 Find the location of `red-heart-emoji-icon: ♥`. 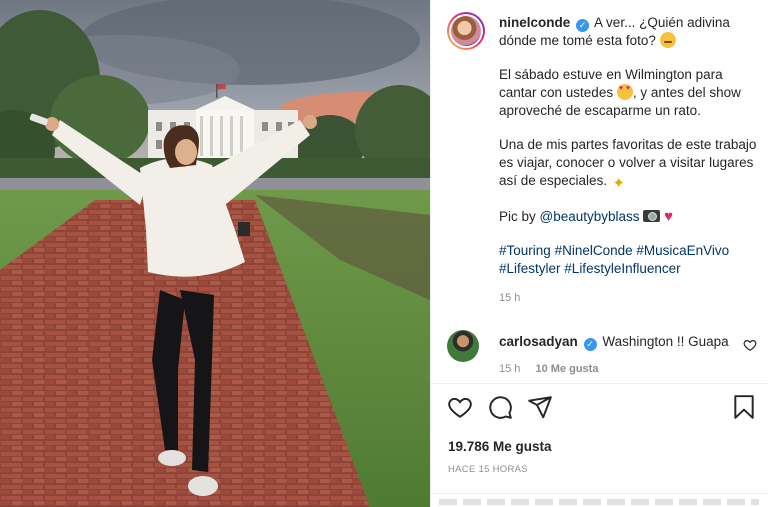

red-heart-emoji-icon: ♥ is located at coordinates (668, 216).